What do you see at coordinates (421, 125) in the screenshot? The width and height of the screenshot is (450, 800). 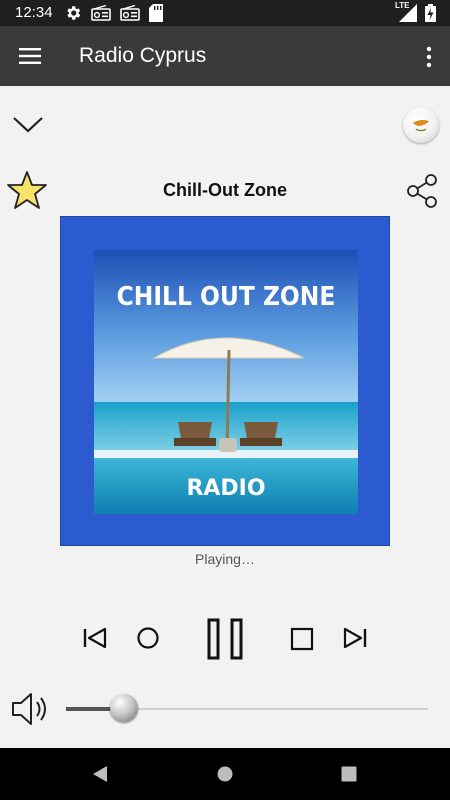 I see `cyprus-flag-icon` at bounding box center [421, 125].